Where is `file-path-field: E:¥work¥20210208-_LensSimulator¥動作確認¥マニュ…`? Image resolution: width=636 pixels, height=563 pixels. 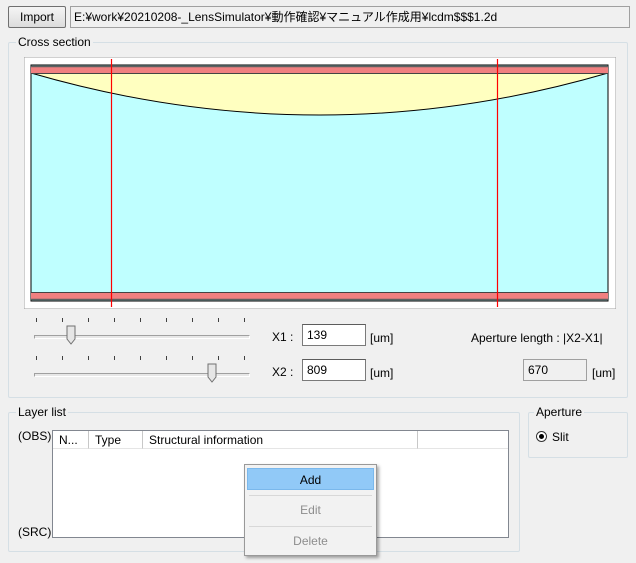 file-path-field: E:¥work¥20210208-_LensSimulator¥動作確認¥マニュ… is located at coordinates (350, 17).